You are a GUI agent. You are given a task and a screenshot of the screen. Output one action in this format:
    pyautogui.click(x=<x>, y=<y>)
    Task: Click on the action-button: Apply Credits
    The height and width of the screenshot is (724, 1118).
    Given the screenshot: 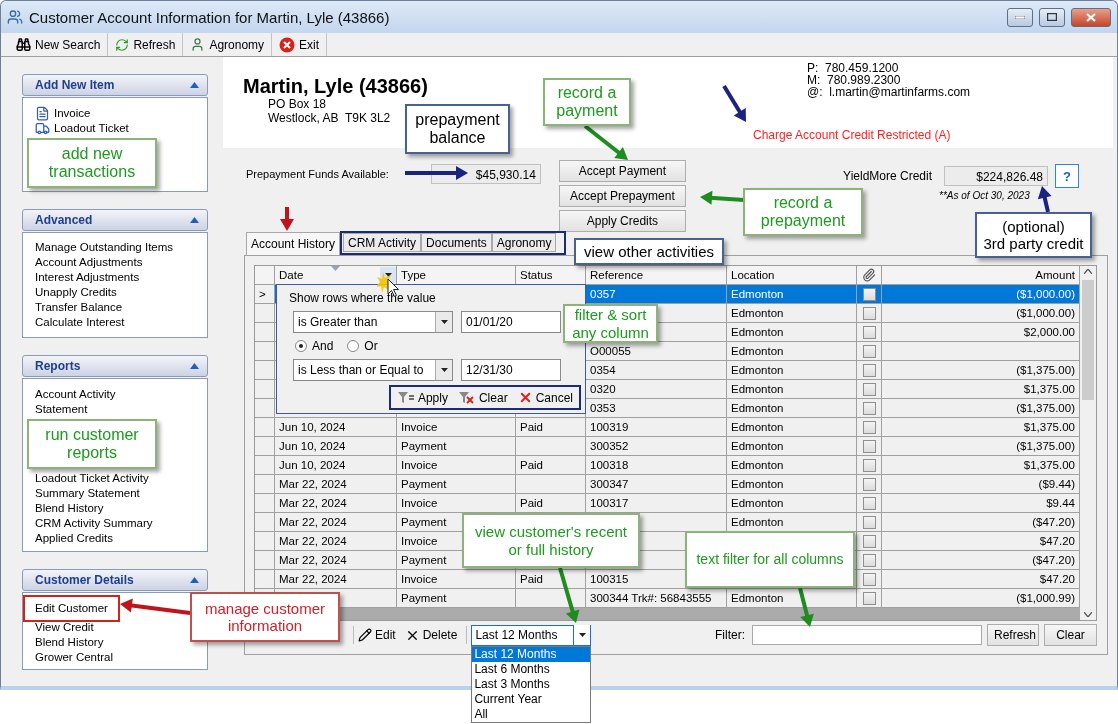 What is the action you would take?
    pyautogui.click(x=622, y=221)
    